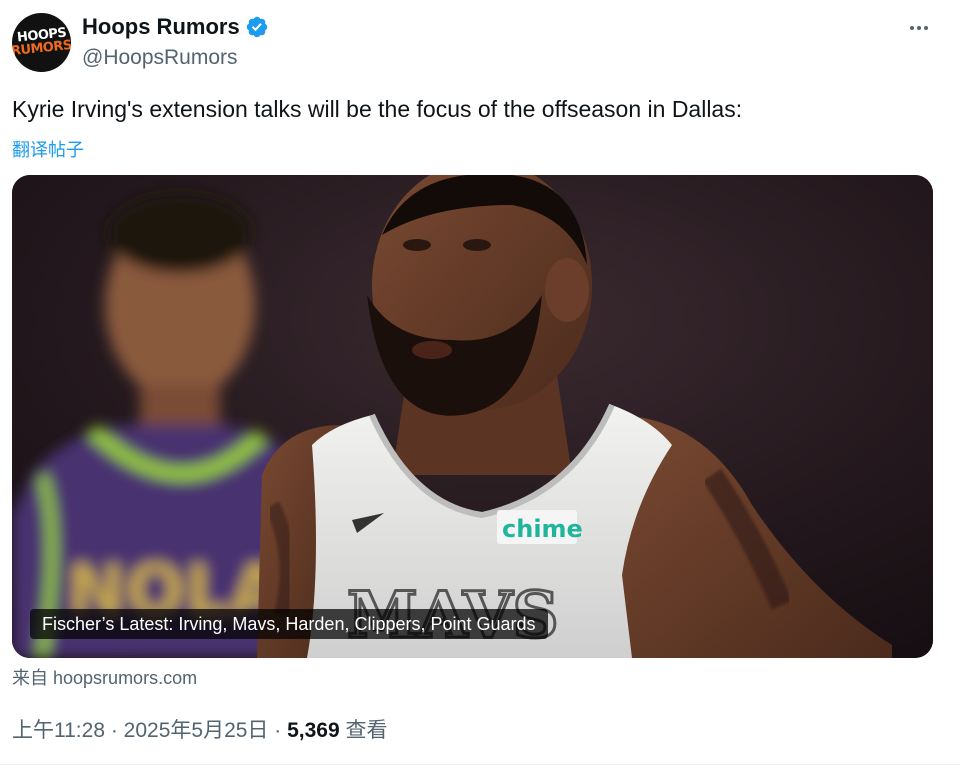  I want to click on more-options-icon, so click(919, 28).